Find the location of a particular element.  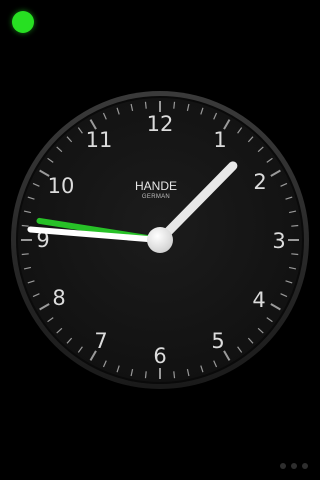

numeral-11: 11 is located at coordinates (99, 140).